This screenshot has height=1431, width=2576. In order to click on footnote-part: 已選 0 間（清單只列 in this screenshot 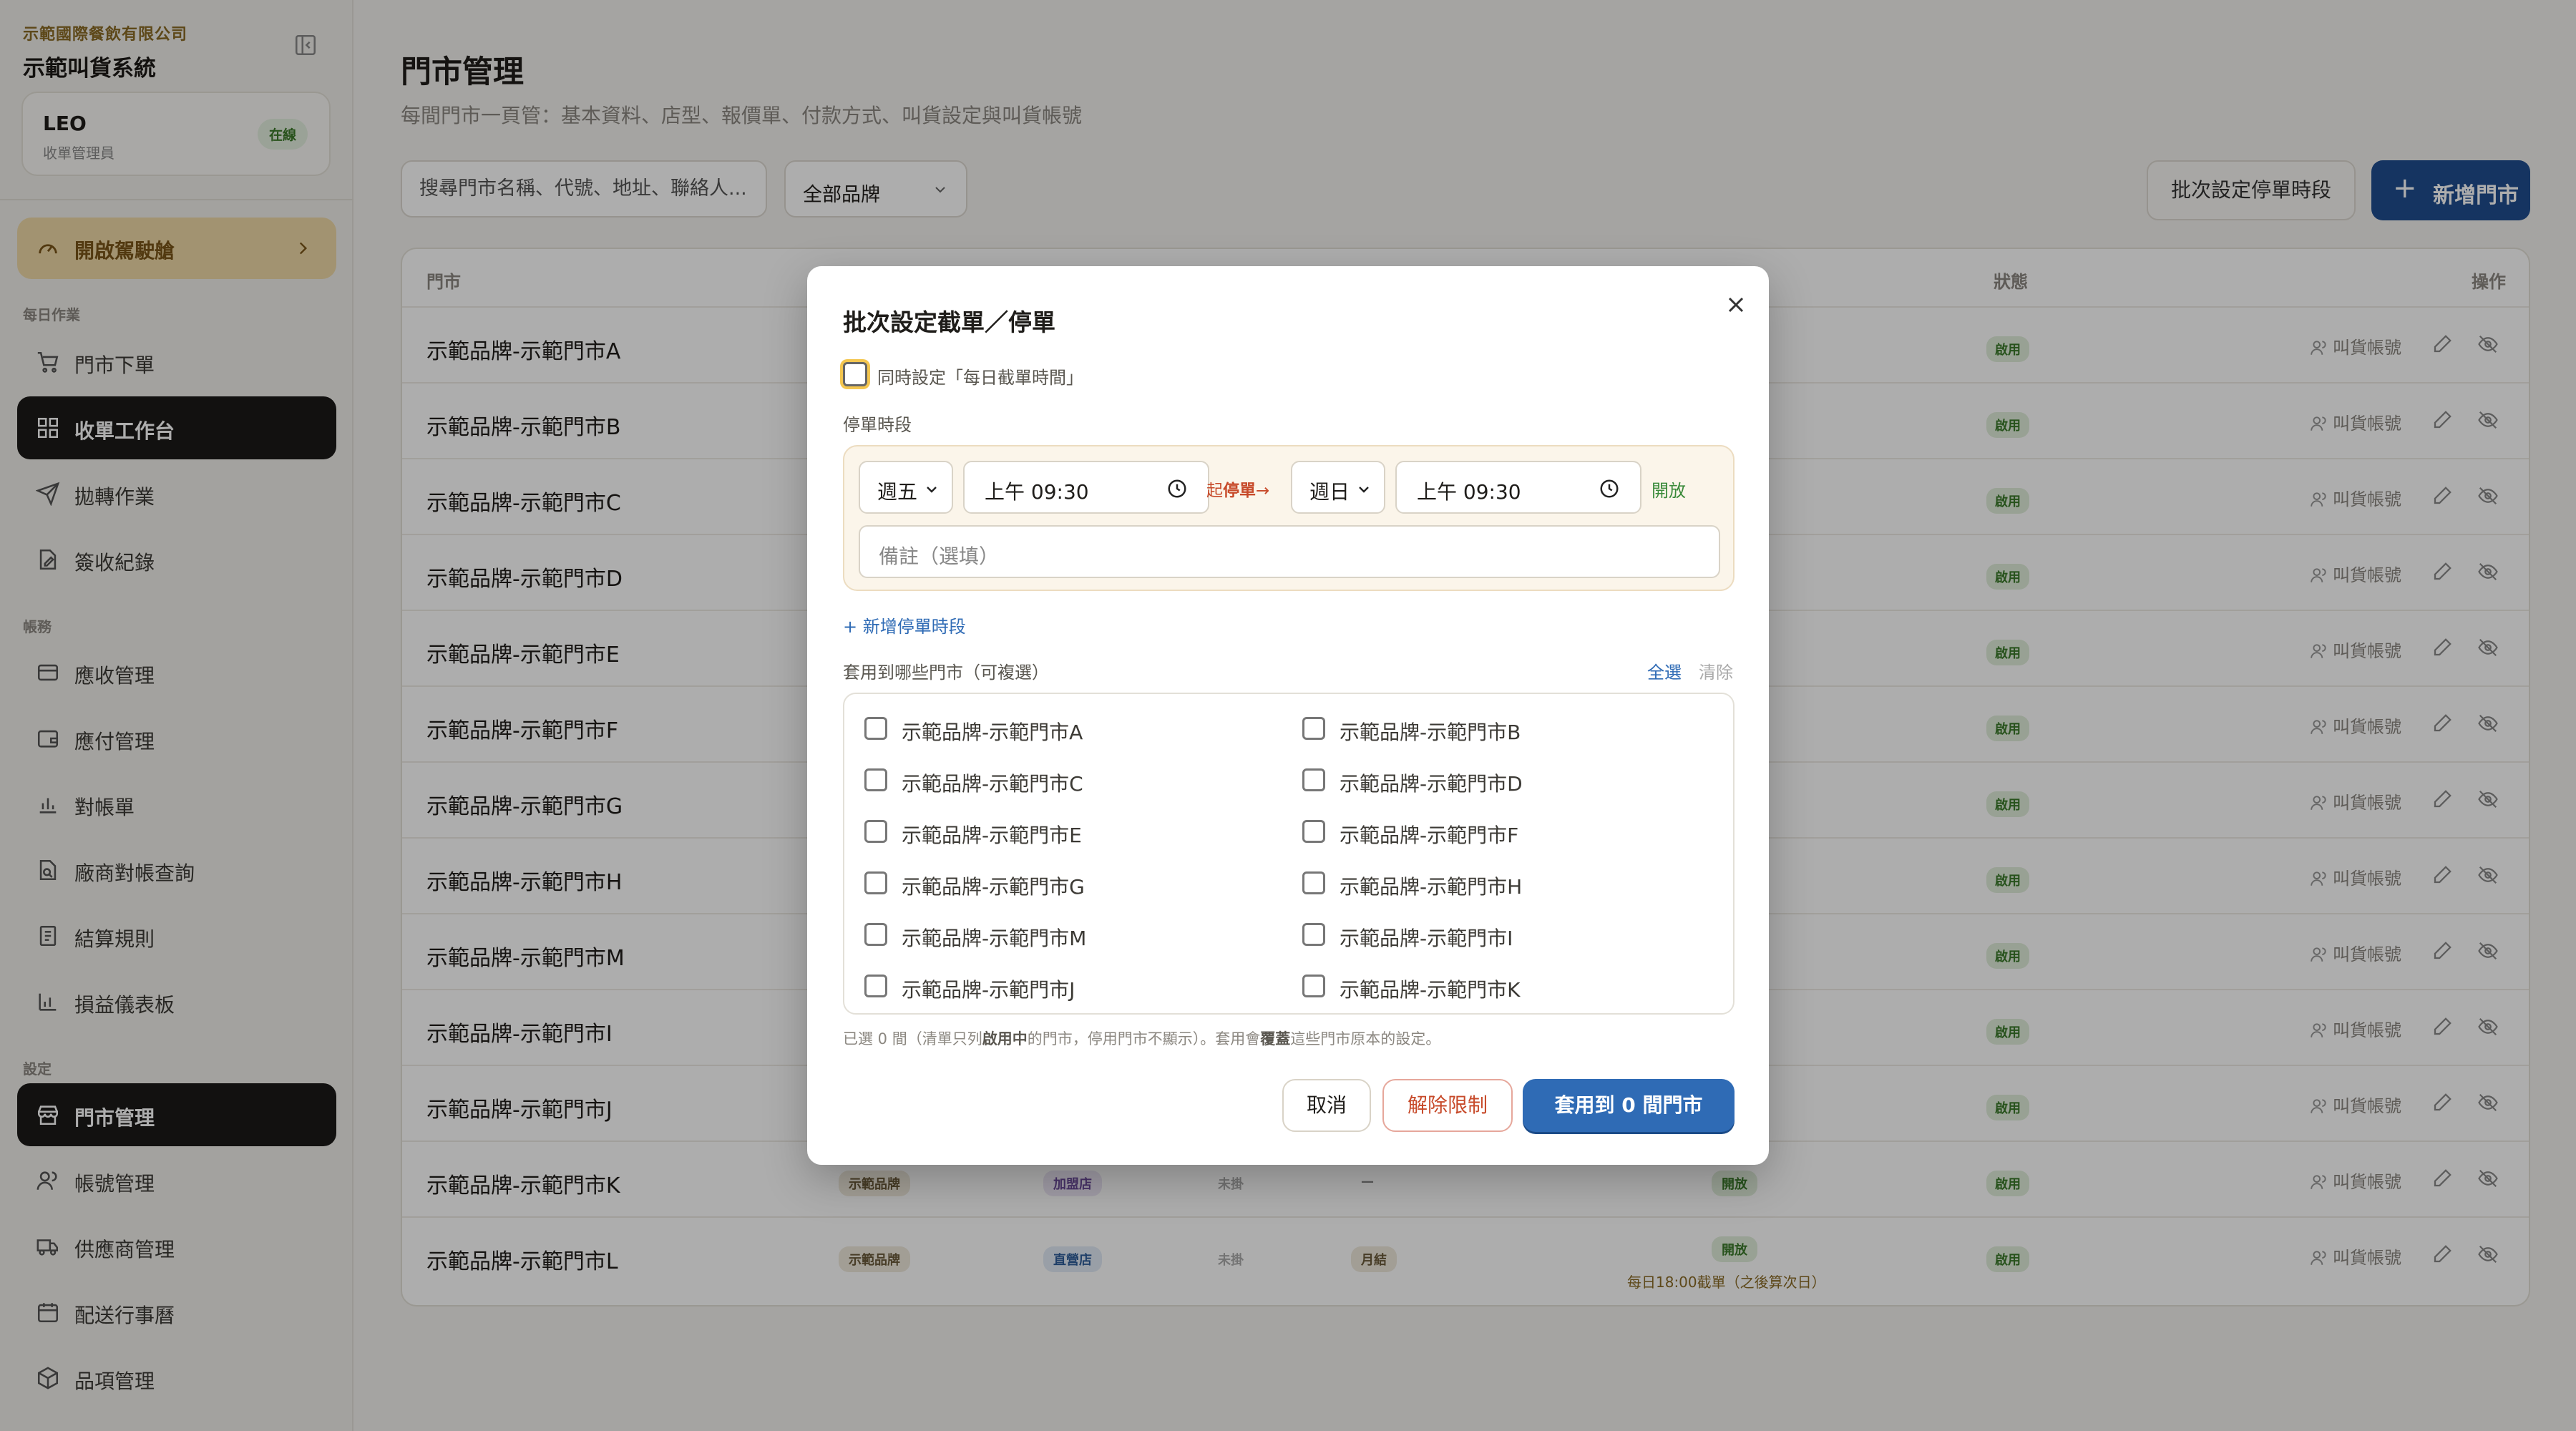, I will do `click(912, 1038)`.